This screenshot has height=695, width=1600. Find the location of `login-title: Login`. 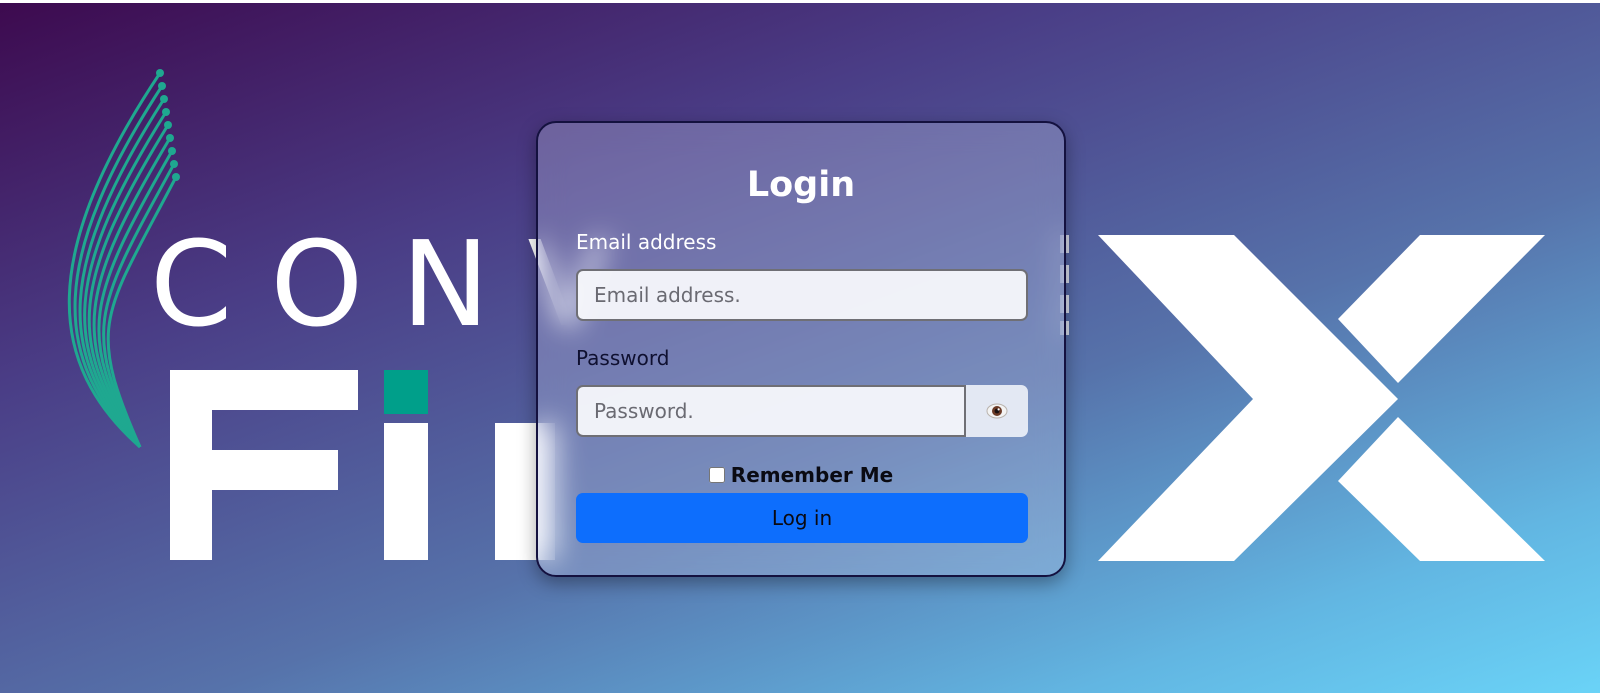

login-title: Login is located at coordinates (801, 185).